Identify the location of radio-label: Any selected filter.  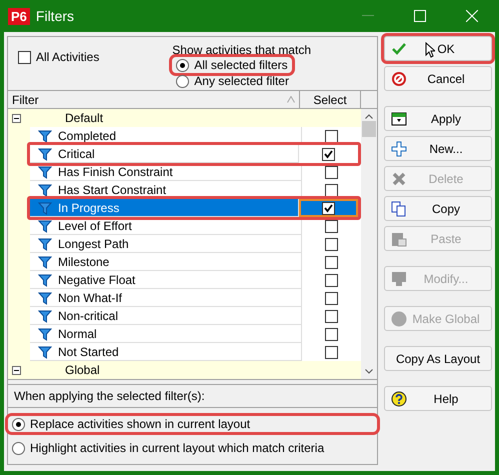
(241, 81).